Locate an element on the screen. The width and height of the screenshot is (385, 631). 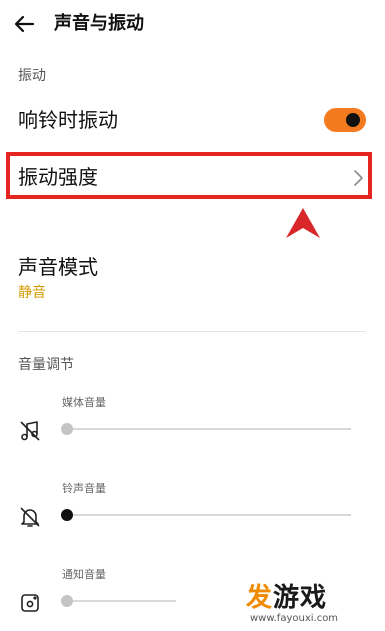
chevron-right-icon is located at coordinates (358, 178).